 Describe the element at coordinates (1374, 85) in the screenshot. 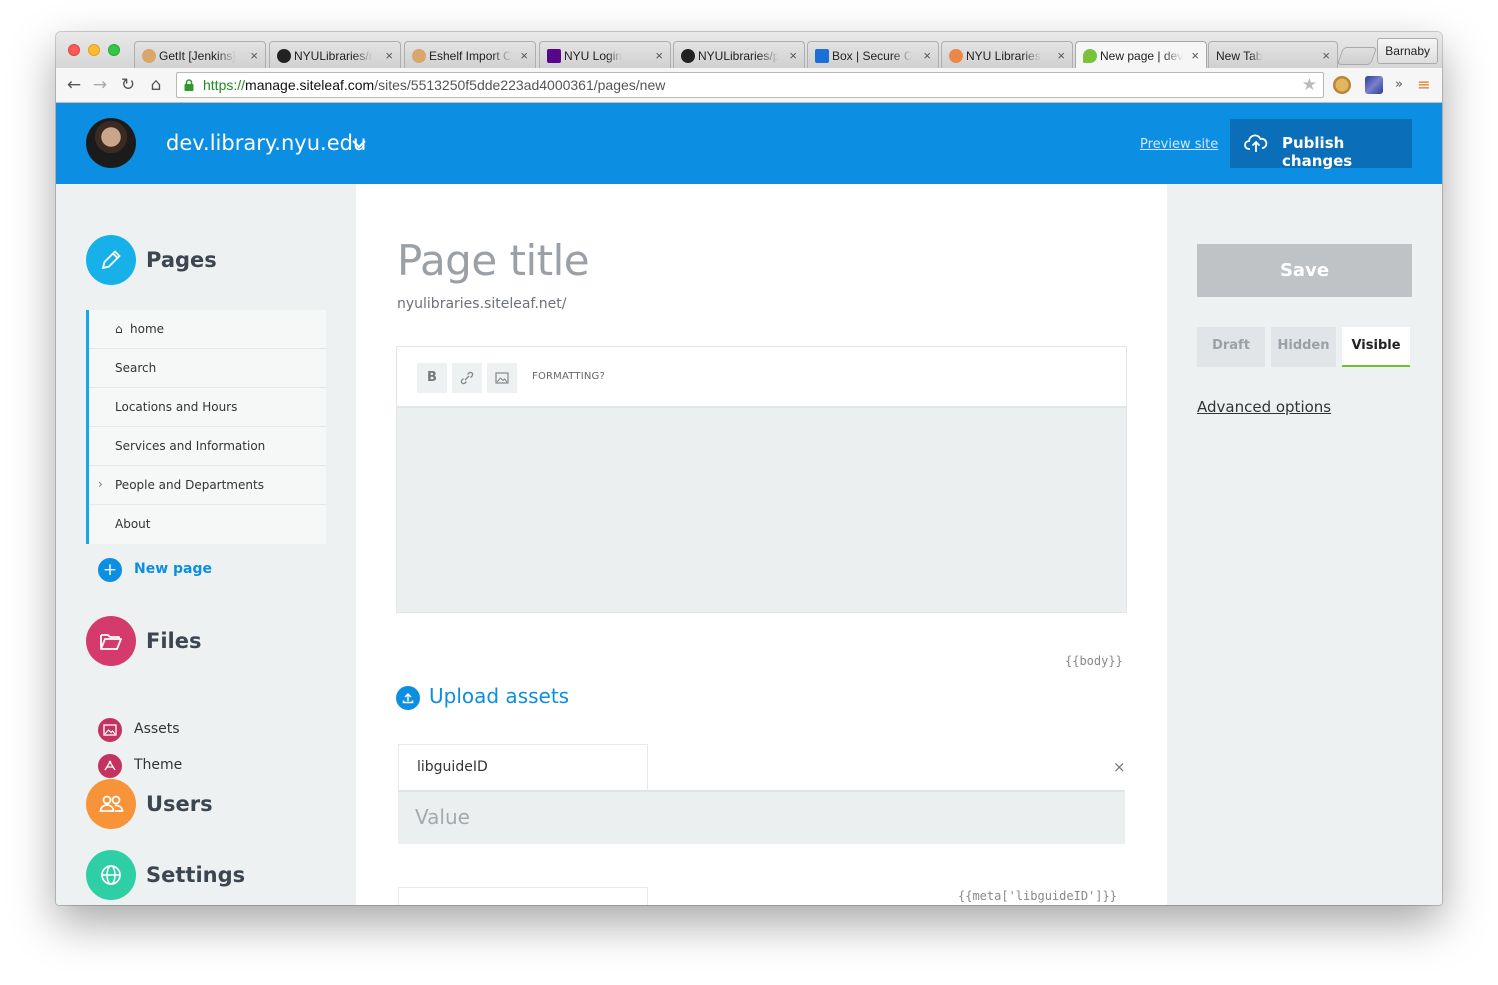

I see `extension-icon` at that location.